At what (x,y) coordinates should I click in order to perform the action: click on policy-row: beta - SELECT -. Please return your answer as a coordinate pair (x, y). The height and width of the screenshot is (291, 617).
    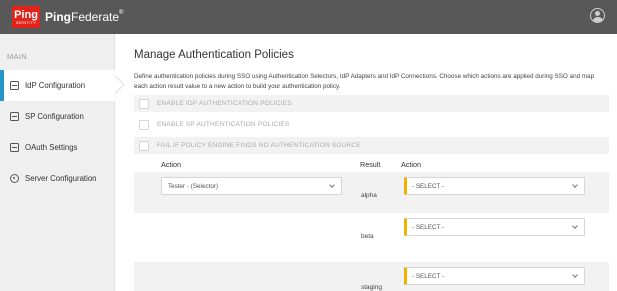
    Looking at the image, I should click on (371, 237).